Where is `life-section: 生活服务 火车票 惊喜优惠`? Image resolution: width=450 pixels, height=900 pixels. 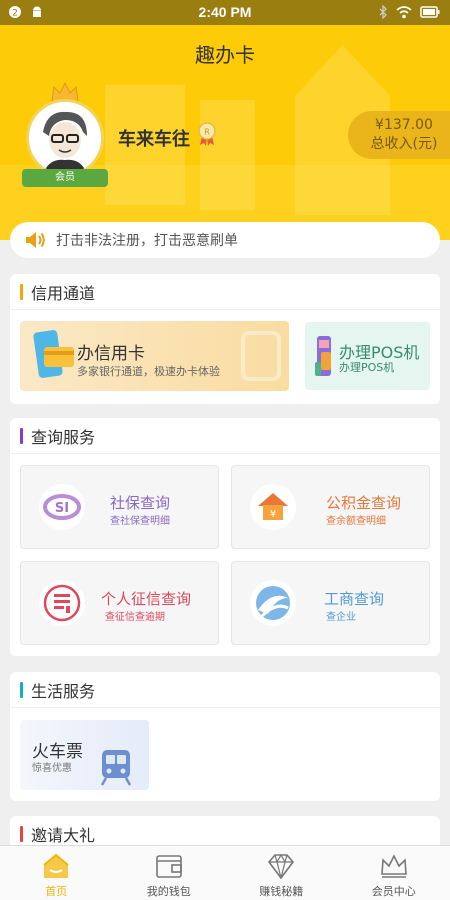 life-section: 生活服务 火车票 惊喜优惠 is located at coordinates (225, 736).